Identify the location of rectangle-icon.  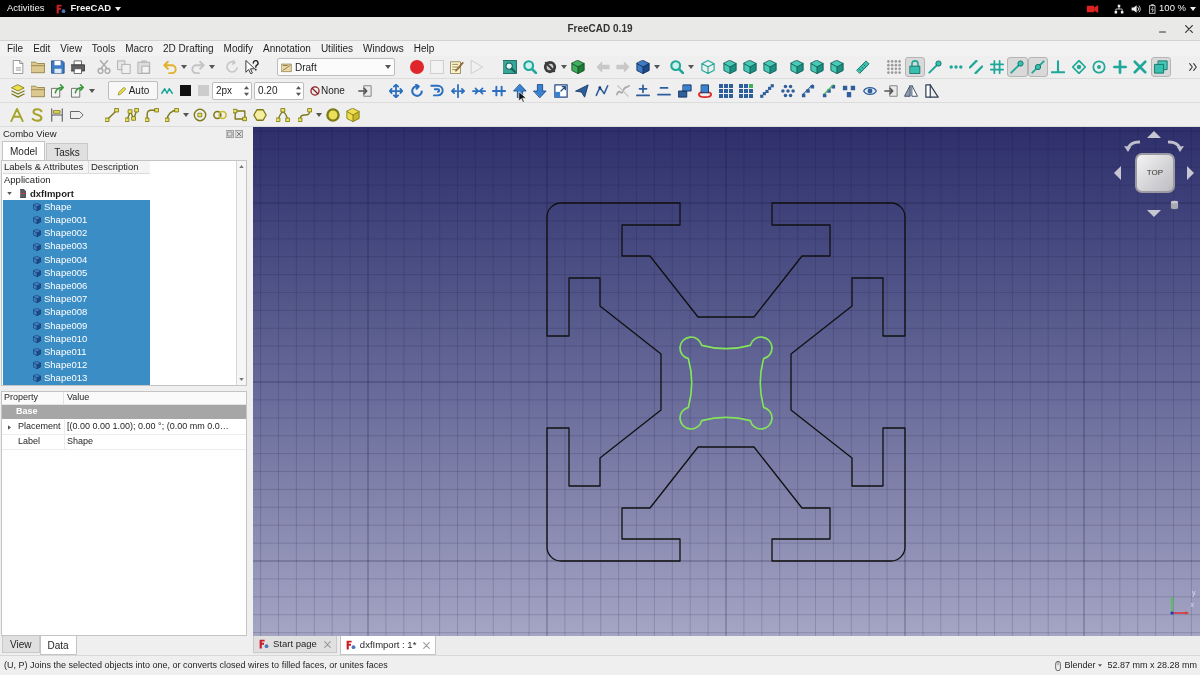
(240, 114).